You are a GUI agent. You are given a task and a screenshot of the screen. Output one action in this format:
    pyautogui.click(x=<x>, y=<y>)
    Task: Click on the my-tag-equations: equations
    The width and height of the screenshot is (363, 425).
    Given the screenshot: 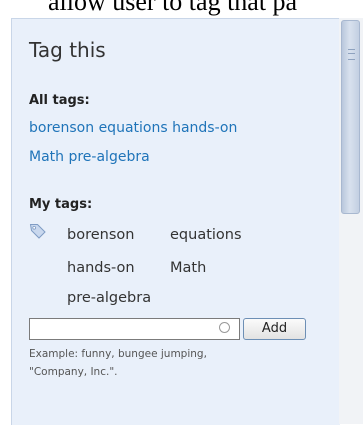 What is the action you would take?
    pyautogui.click(x=206, y=235)
    